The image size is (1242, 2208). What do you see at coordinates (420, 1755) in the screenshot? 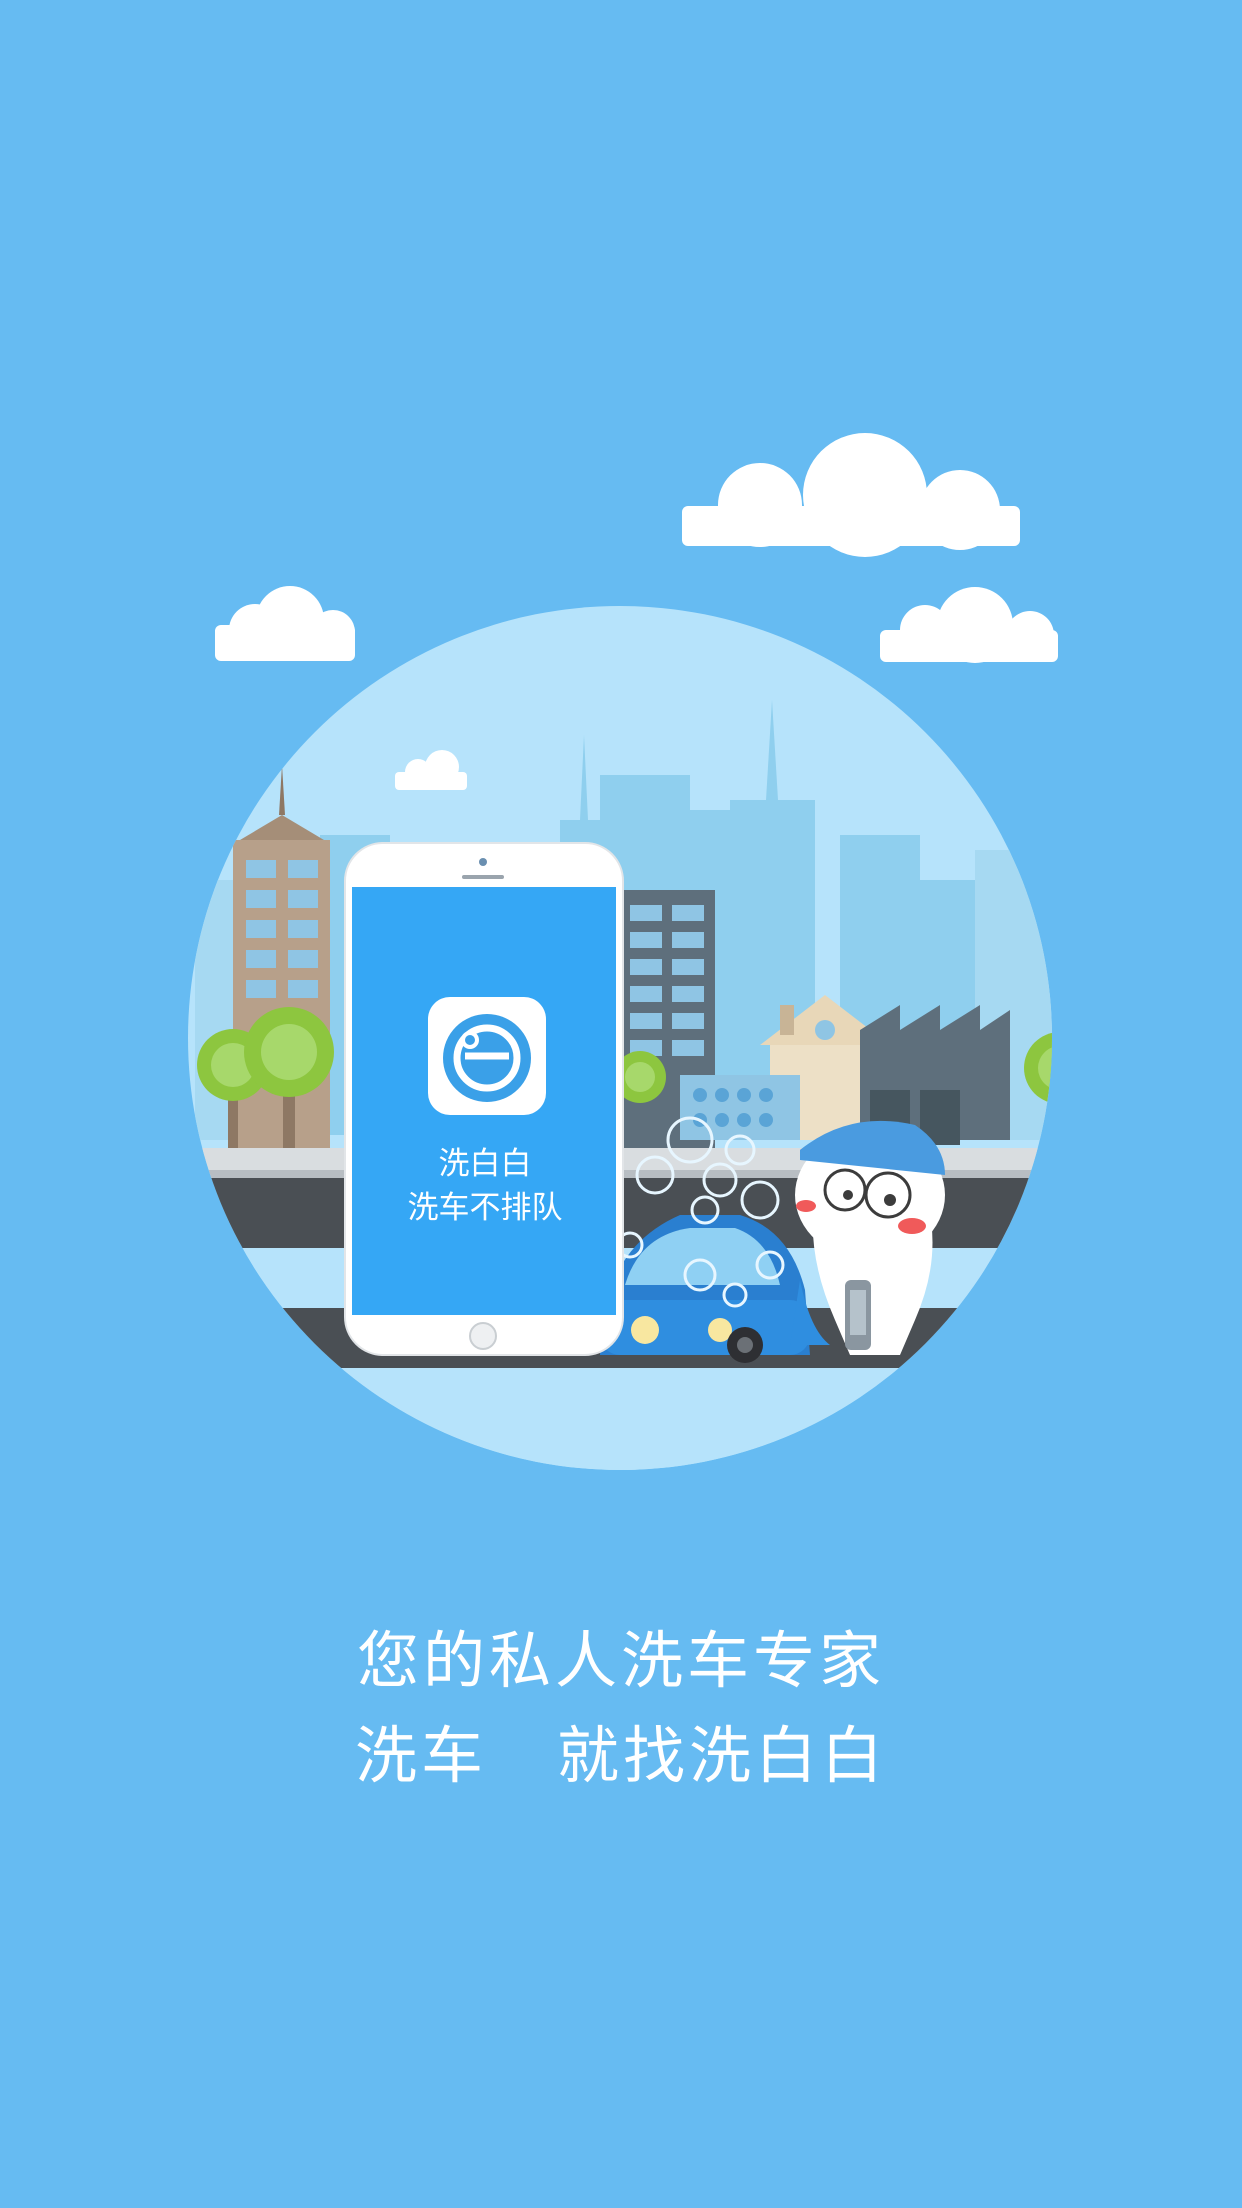
I see `tagline-line2-part1: 洗车` at bounding box center [420, 1755].